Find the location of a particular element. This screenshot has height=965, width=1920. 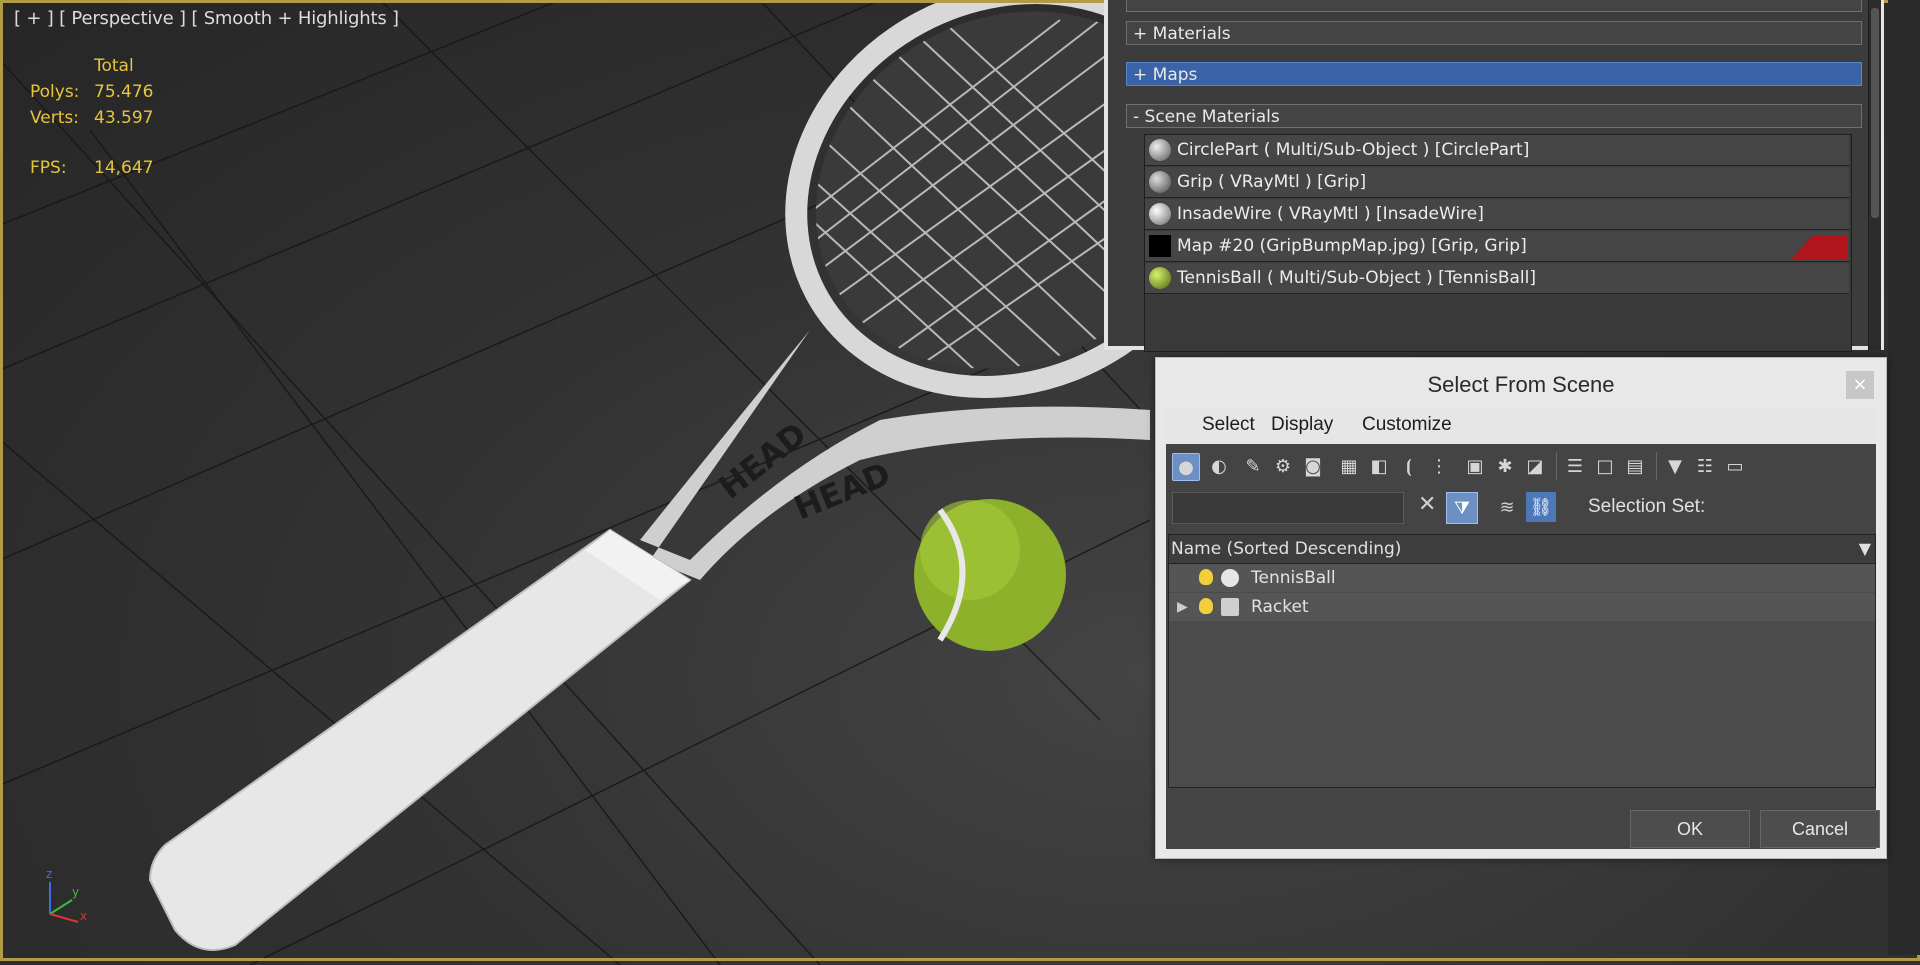

hierarchy-icon: ⛓ is located at coordinates (1541, 507).